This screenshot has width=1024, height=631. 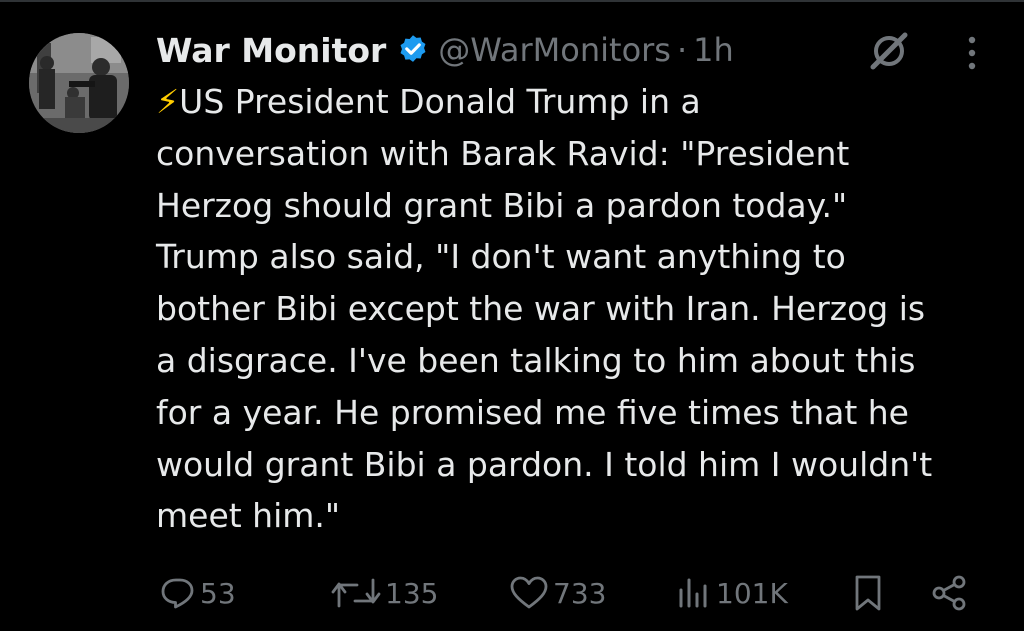 I want to click on repost-icon, so click(x=356, y=593).